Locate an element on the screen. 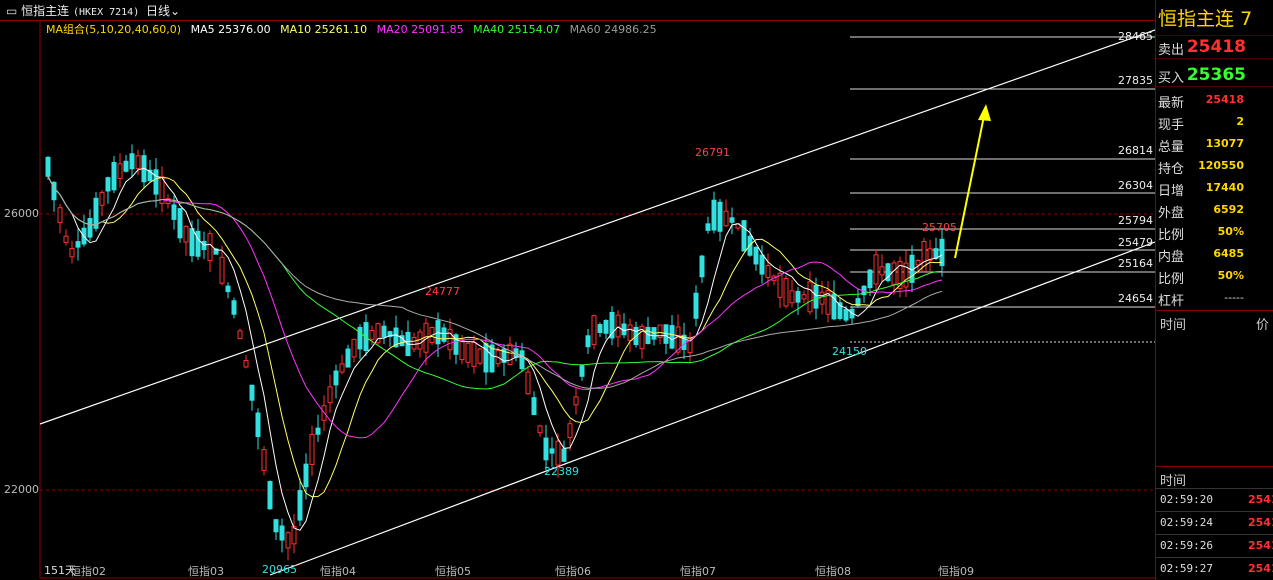  ma40-label: MA40 25154.07 is located at coordinates (517, 29).